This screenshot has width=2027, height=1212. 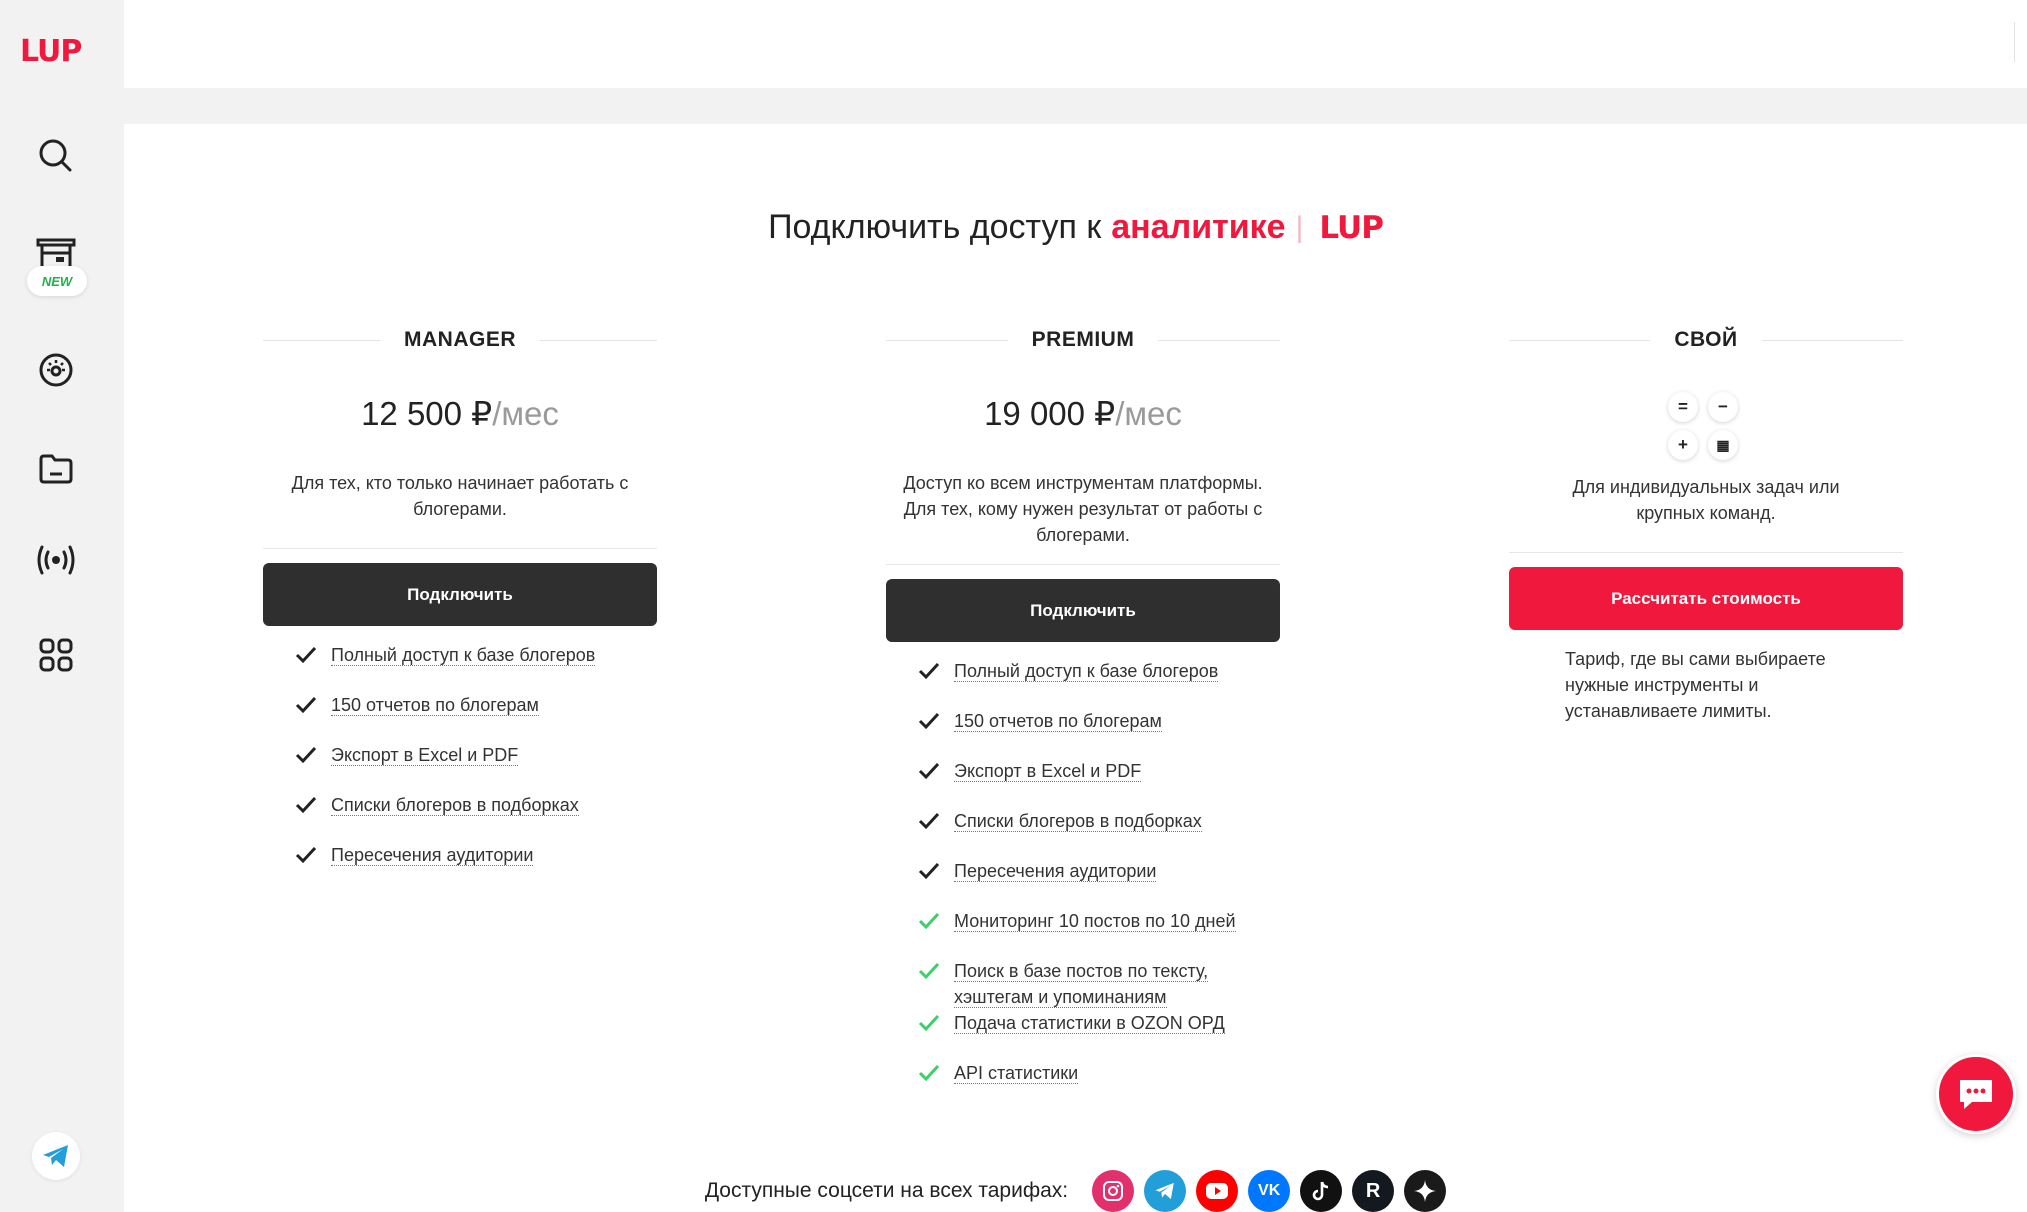 I want to click on title-logo: LUP, so click(x=1351, y=227).